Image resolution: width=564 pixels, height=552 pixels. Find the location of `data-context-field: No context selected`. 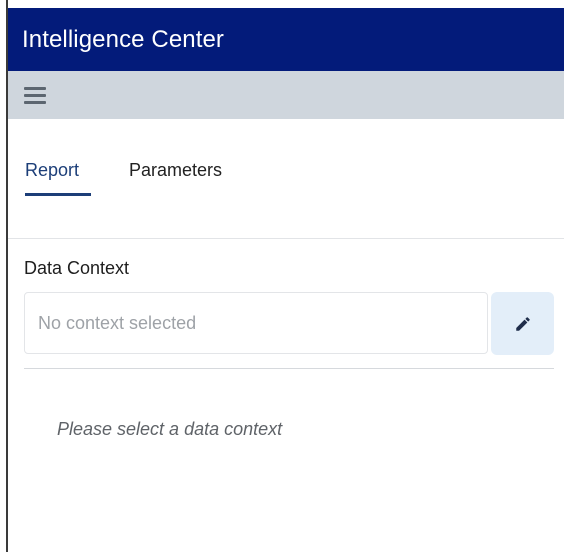

data-context-field: No context selected is located at coordinates (256, 323).